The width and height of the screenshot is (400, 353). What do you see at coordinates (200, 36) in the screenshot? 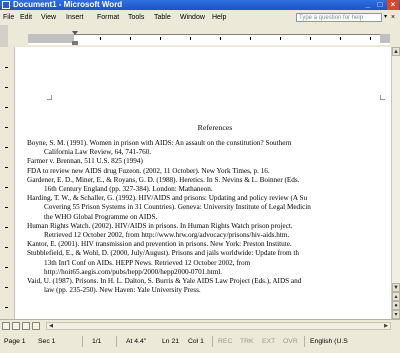
I see `horizontal-ruler` at bounding box center [200, 36].